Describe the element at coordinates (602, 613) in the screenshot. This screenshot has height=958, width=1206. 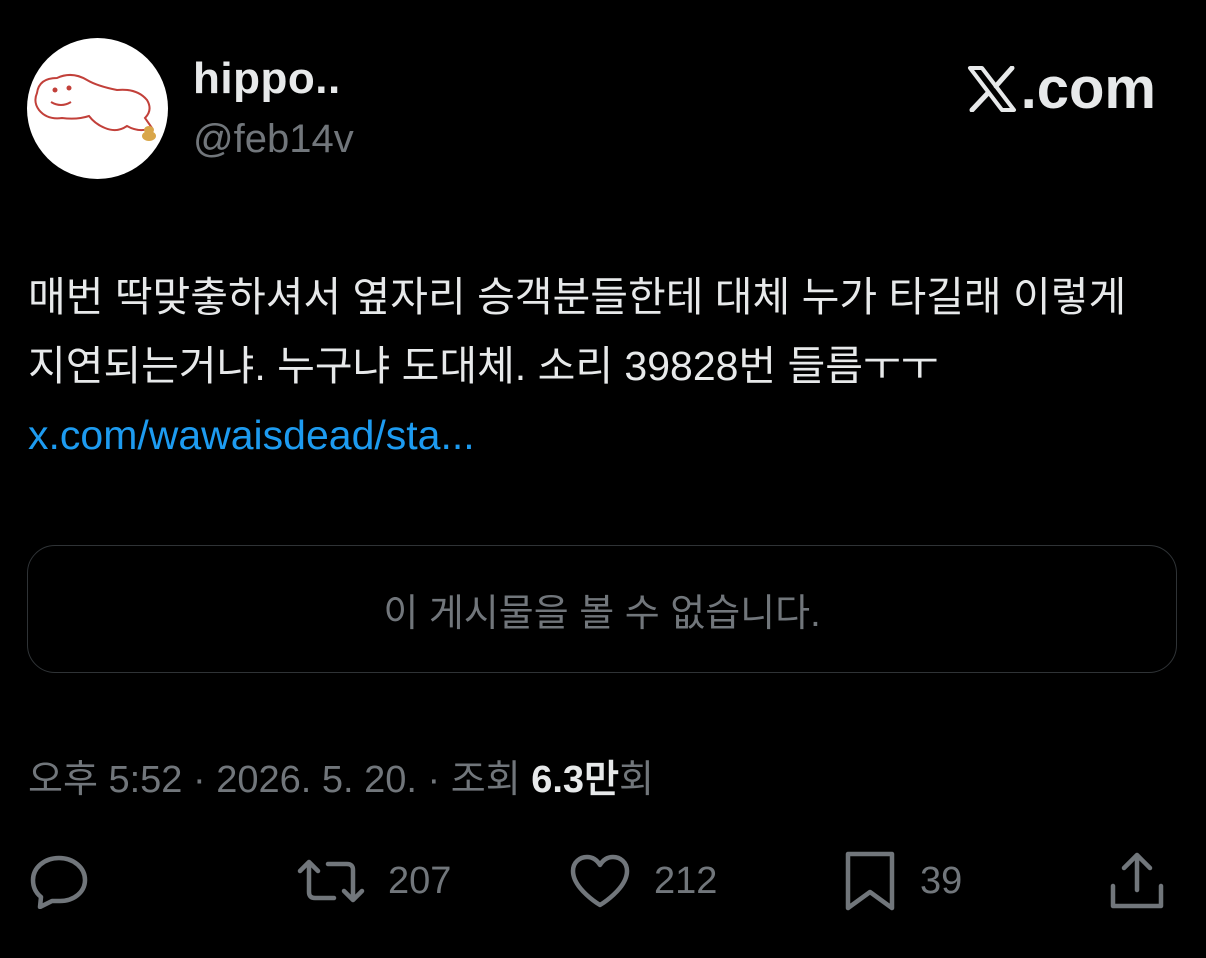
I see `unavailable-message: 이 게시물을 볼 수 없습니다.` at that location.